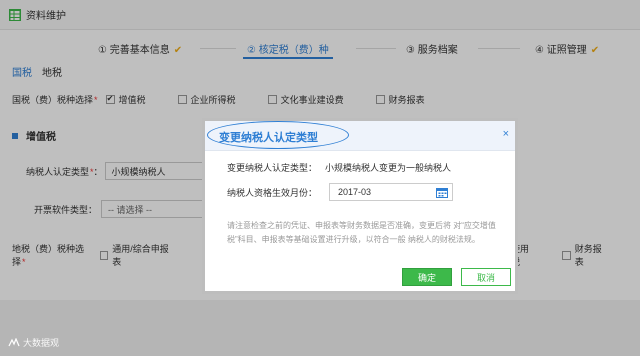 The image size is (640, 356). Describe the element at coordinates (272, 192) in the screenshot. I see `effective-month-label: 纳税人资格生效月份：` at that location.